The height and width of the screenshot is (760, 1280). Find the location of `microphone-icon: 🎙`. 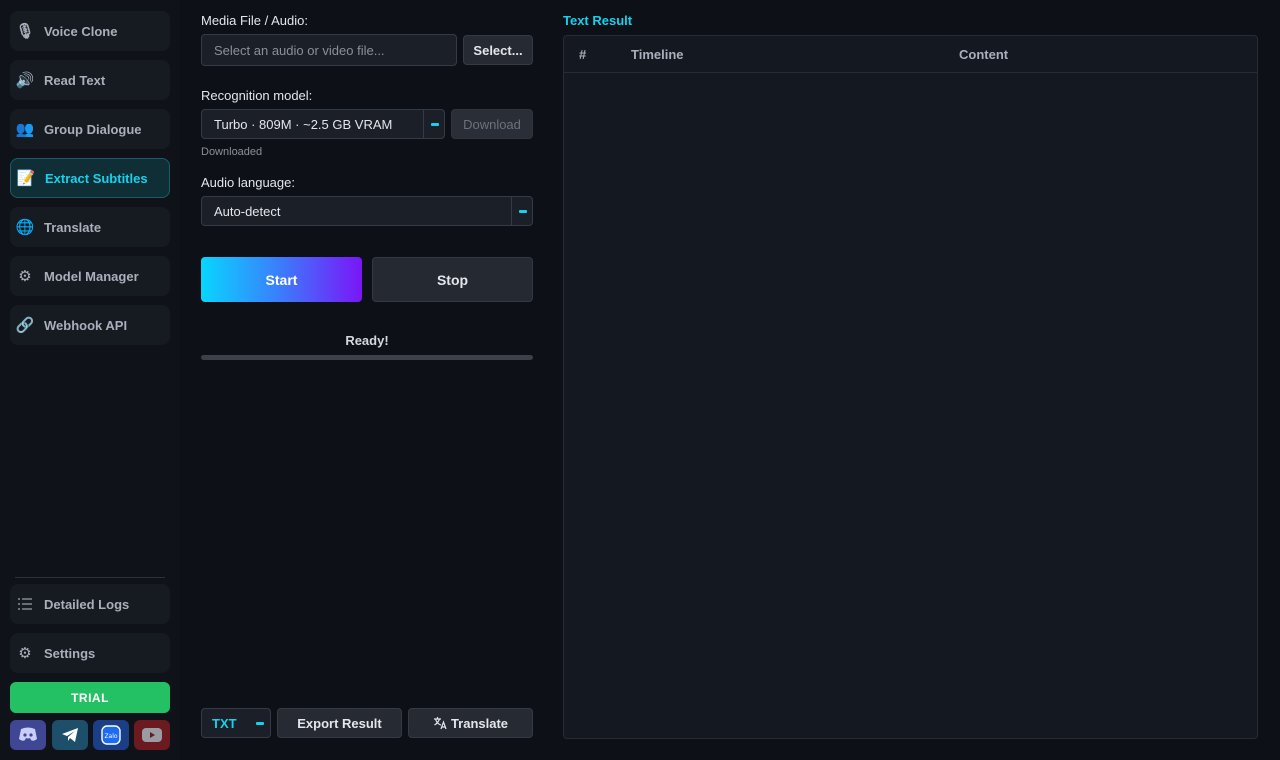

microphone-icon: 🎙 is located at coordinates (25, 31).